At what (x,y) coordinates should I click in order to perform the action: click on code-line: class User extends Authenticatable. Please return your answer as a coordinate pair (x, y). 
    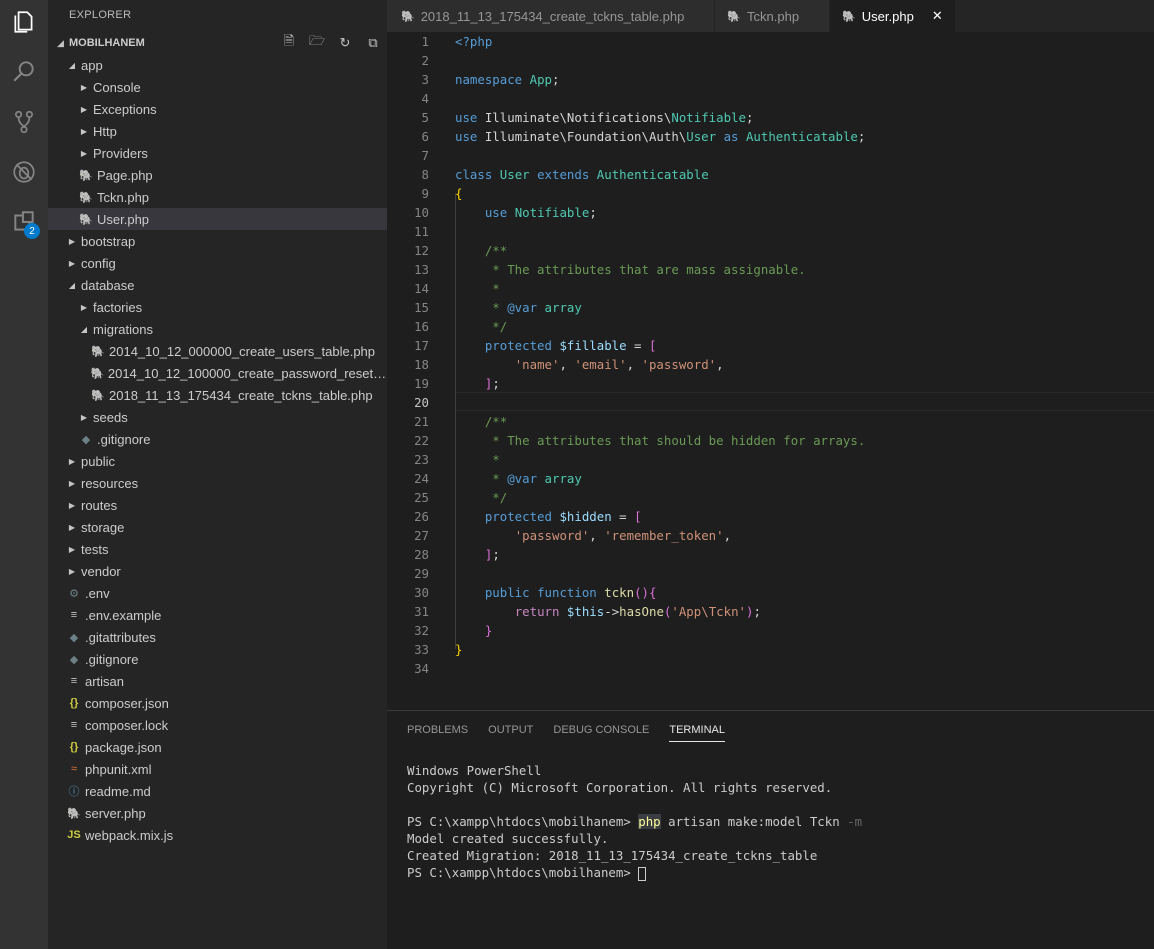
    Looking at the image, I should click on (582, 174).